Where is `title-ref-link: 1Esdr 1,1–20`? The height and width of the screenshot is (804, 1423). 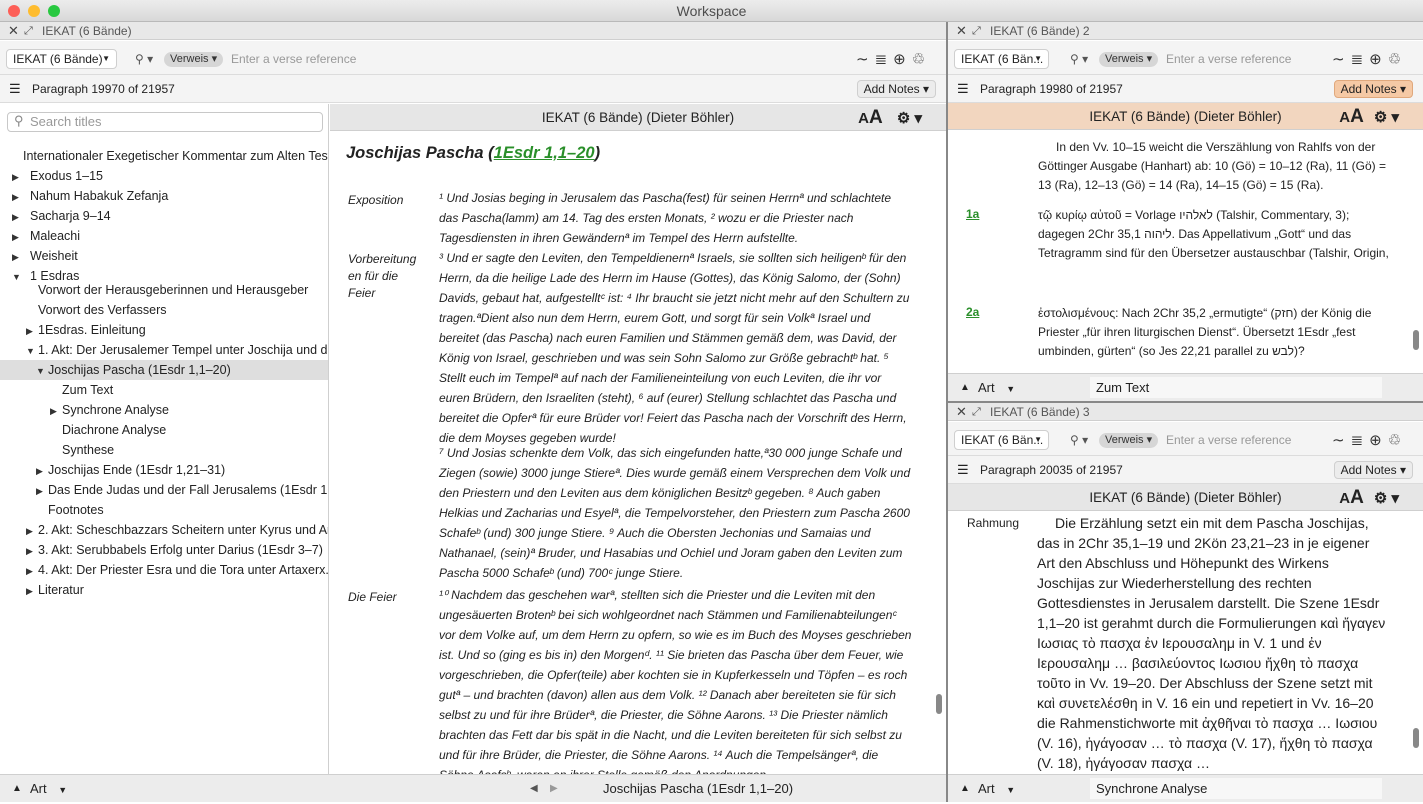
title-ref-link: 1Esdr 1,1–20 is located at coordinates (544, 153).